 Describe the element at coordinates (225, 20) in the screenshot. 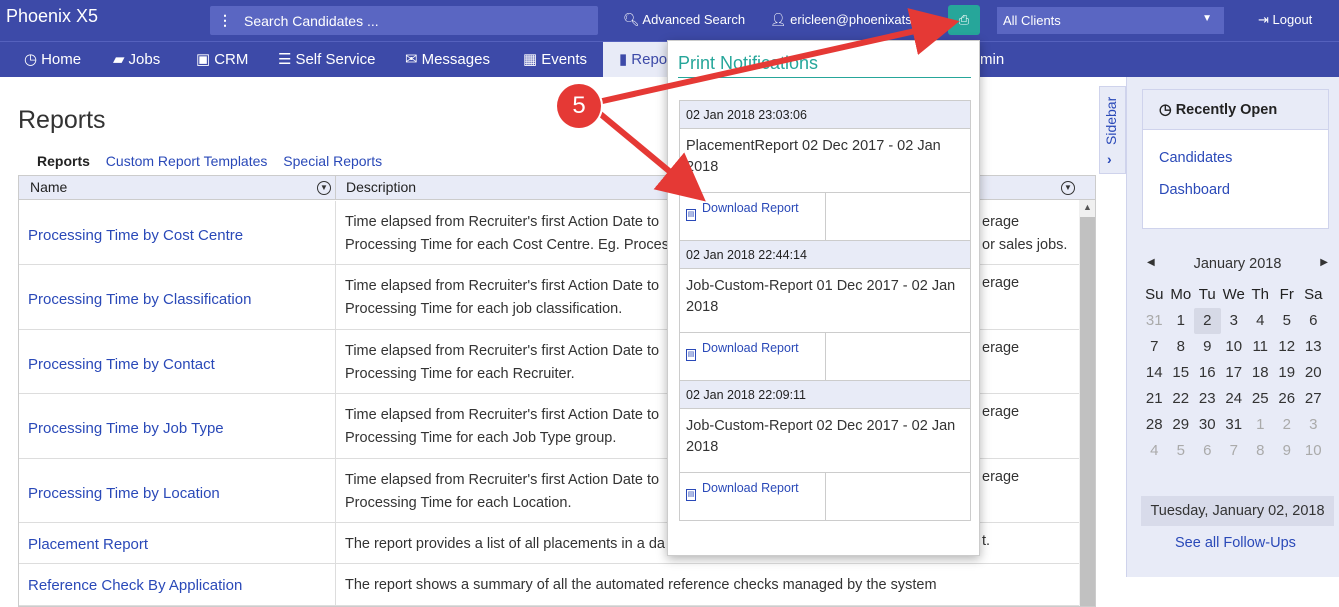

I see `search-menu-icon: ⋮` at that location.